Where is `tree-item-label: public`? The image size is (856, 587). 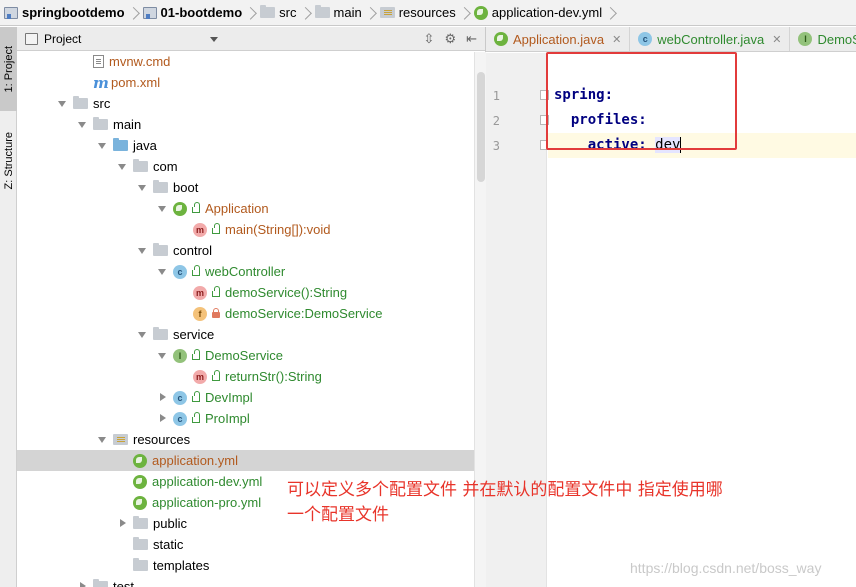 tree-item-label: public is located at coordinates (170, 523).